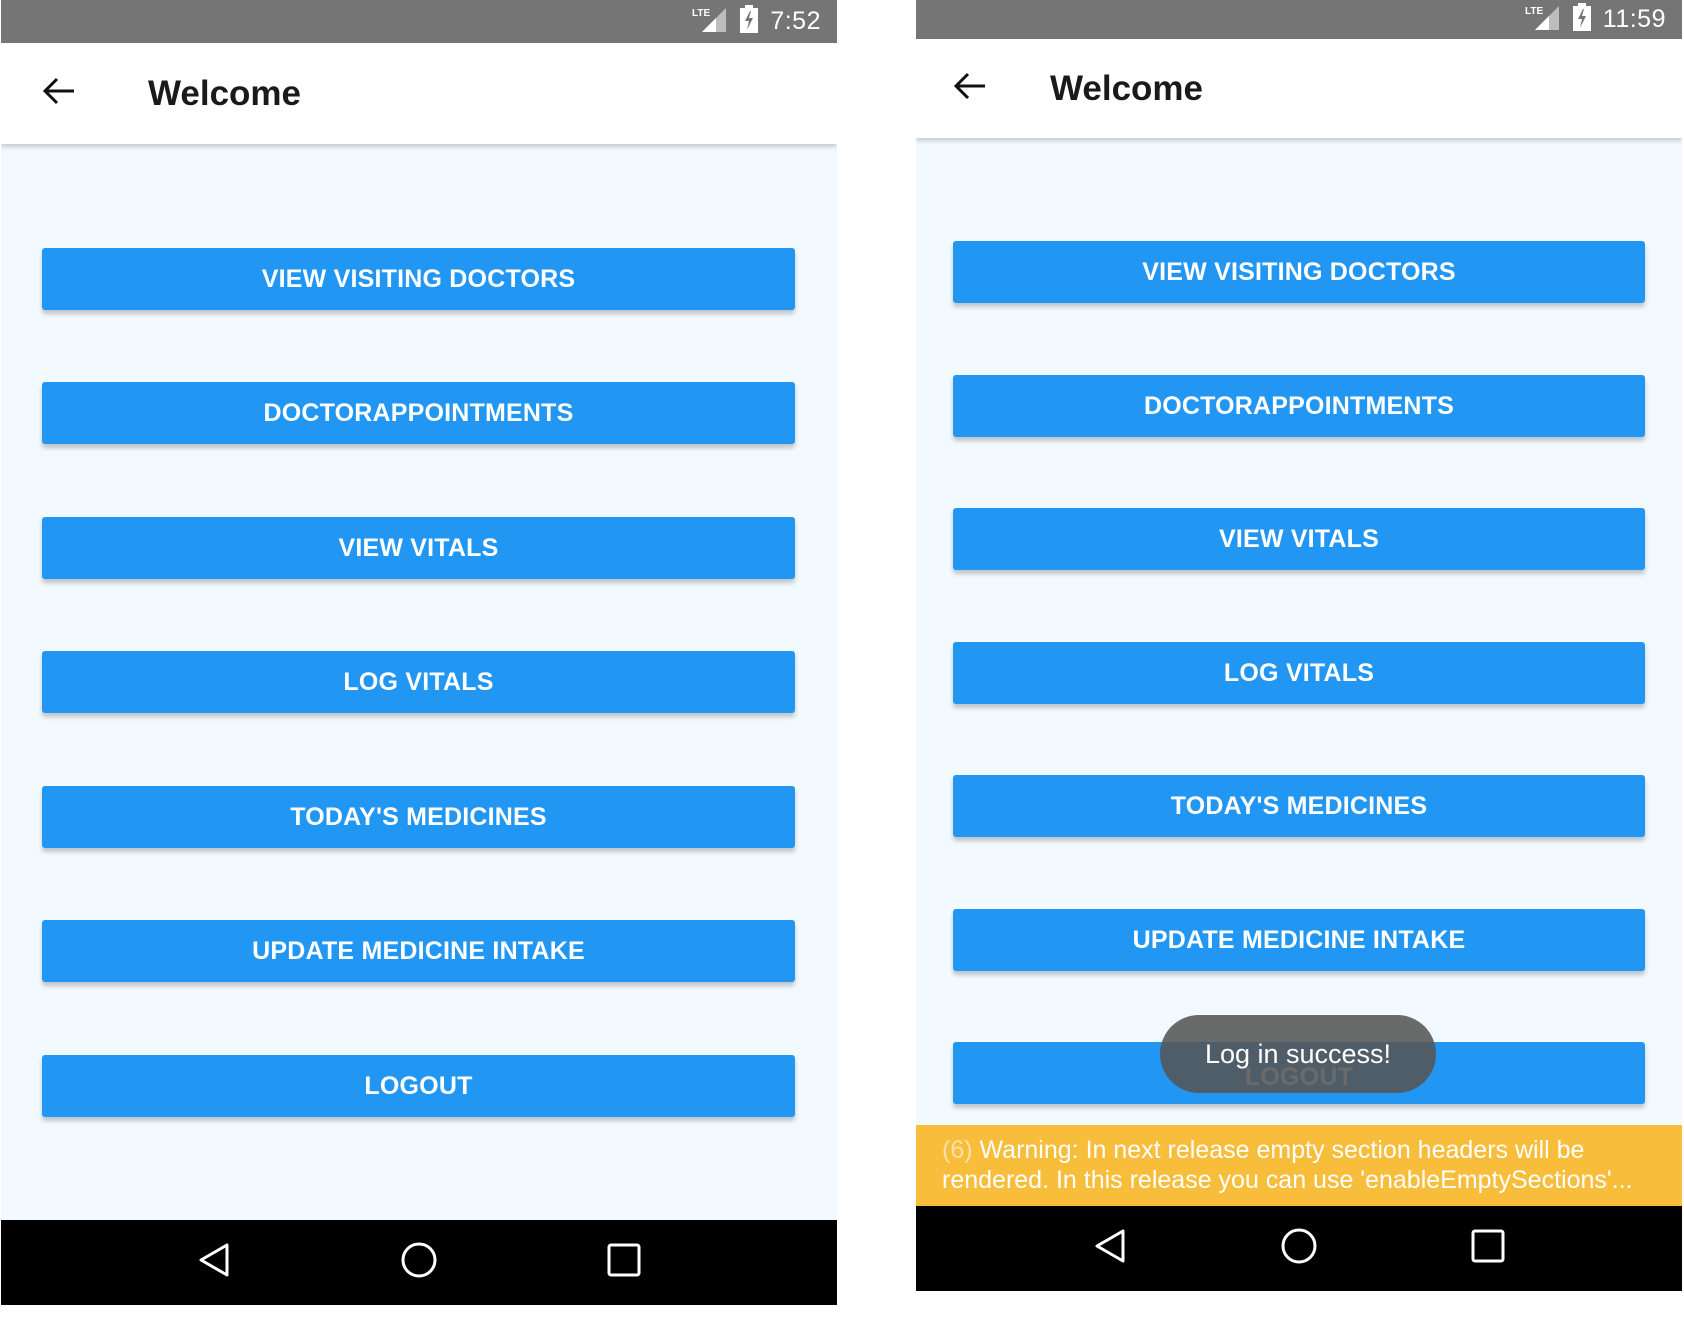  What do you see at coordinates (1634, 19) in the screenshot?
I see `status-time: 11:59` at bounding box center [1634, 19].